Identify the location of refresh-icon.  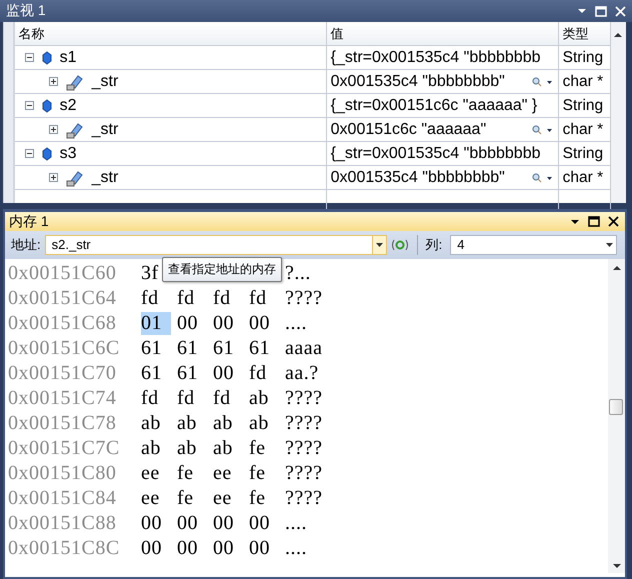
(399, 245).